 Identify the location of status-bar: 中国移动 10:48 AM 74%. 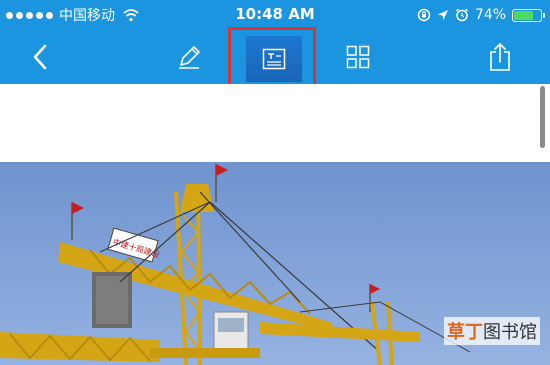
(275, 15).